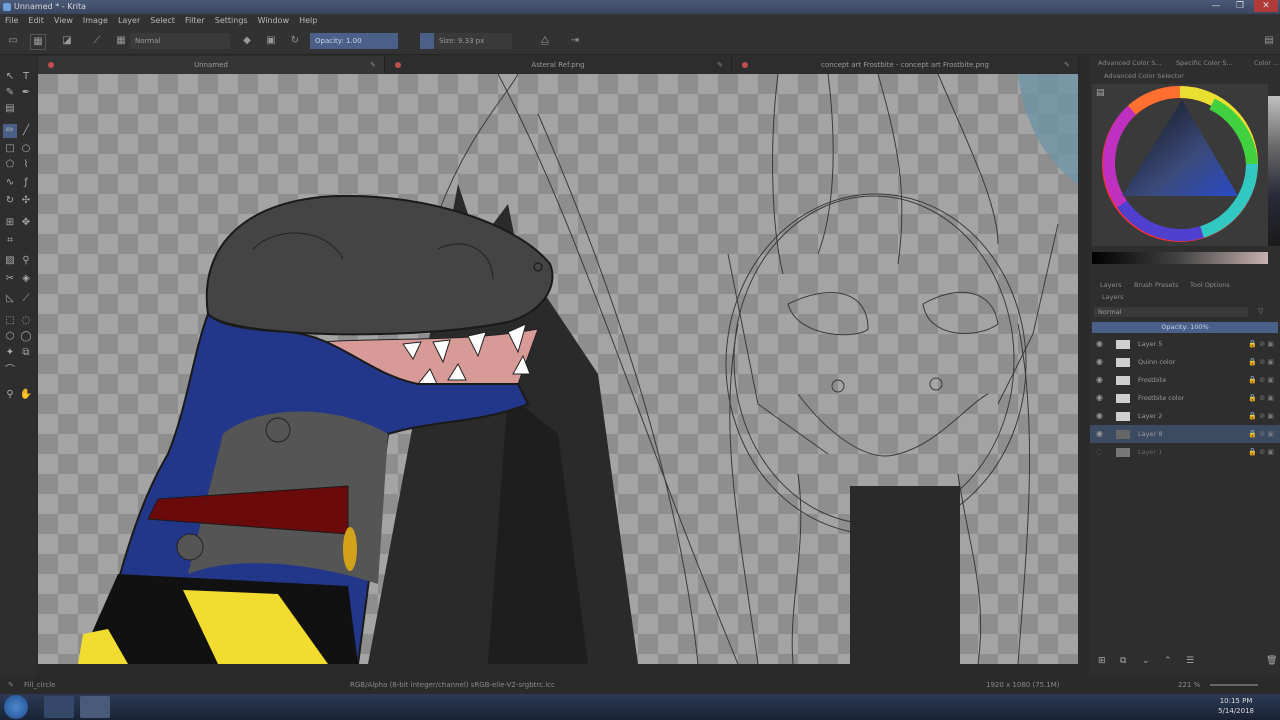  I want to click on menu-filter: Filter, so click(195, 21).